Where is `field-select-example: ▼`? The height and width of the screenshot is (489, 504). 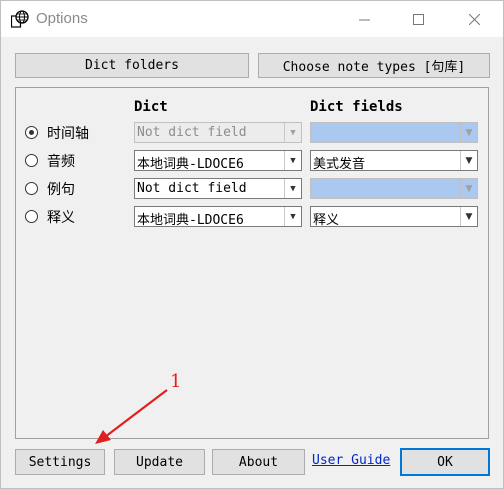 field-select-example: ▼ is located at coordinates (394, 188).